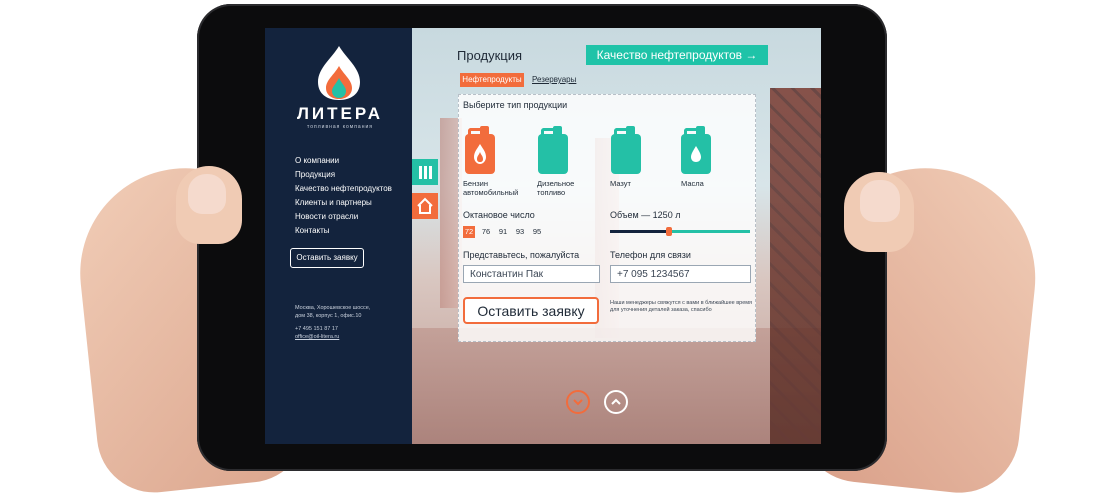  What do you see at coordinates (316, 329) in the screenshot?
I see `phone-number: +7 495 151 87 17` at bounding box center [316, 329].